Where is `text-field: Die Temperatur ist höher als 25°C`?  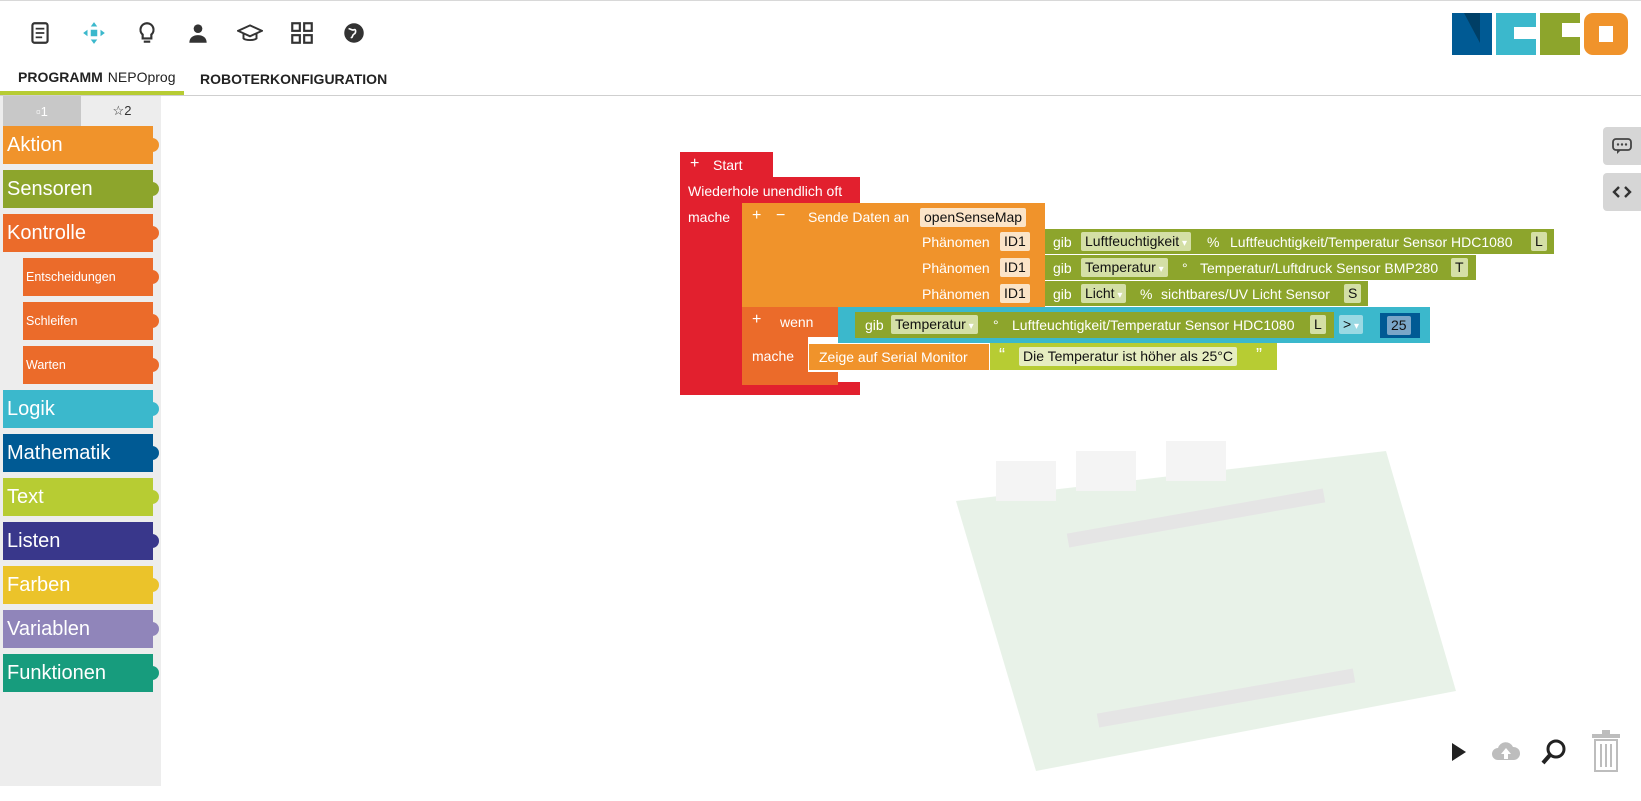
text-field: Die Temperatur ist höher als 25°C is located at coordinates (1128, 356).